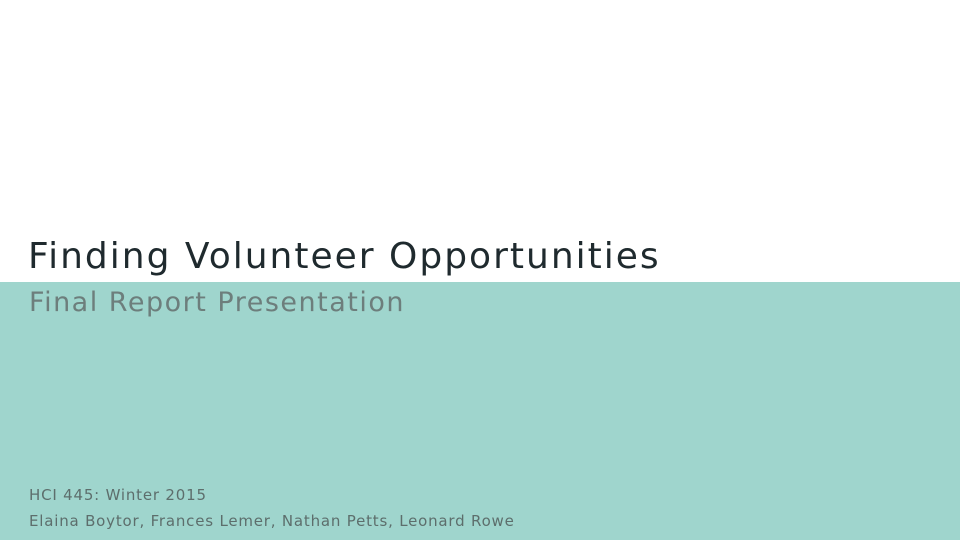 This screenshot has width=960, height=540. Describe the element at coordinates (344, 256) in the screenshot. I see `slide-title: Finding Volunteer Opportunities` at that location.